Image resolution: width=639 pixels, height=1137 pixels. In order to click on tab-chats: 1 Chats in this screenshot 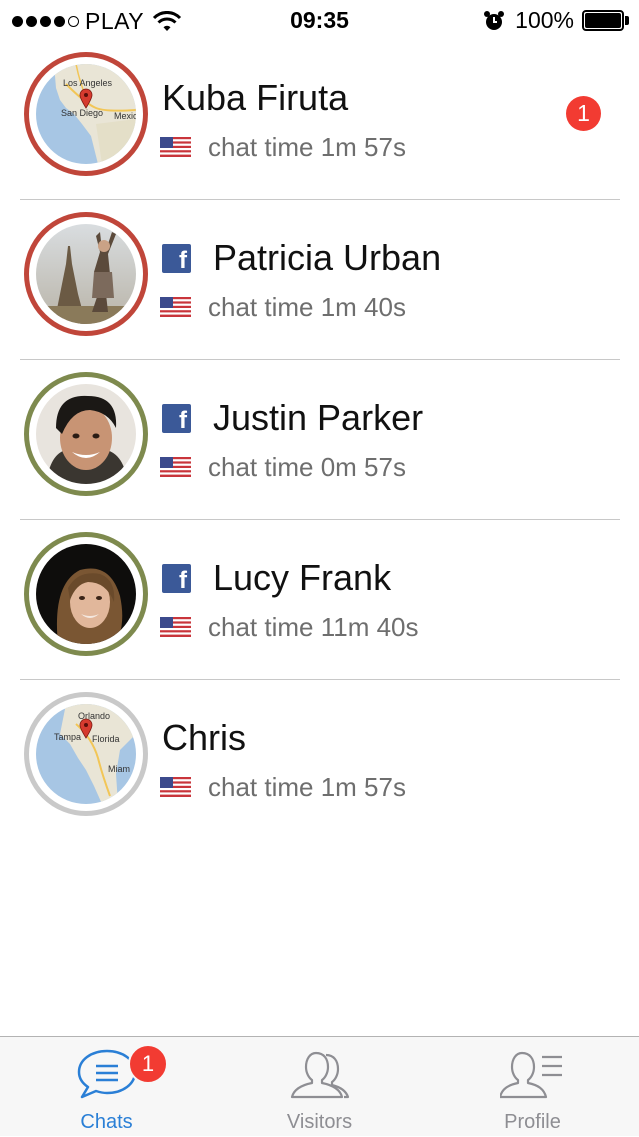, I will do `click(106, 1087)`.